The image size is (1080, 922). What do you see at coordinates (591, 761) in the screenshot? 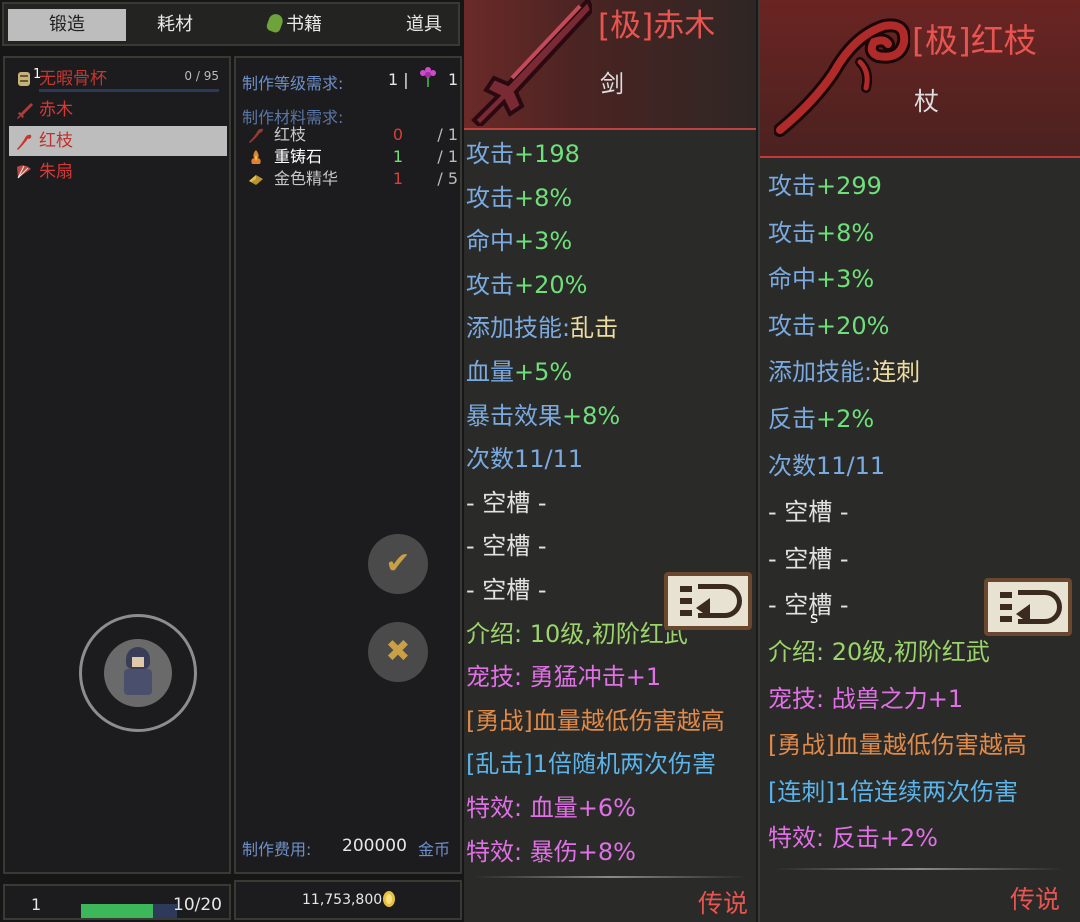
I see `stat-line: [乱击]1倍随机两次伤害` at bounding box center [591, 761].